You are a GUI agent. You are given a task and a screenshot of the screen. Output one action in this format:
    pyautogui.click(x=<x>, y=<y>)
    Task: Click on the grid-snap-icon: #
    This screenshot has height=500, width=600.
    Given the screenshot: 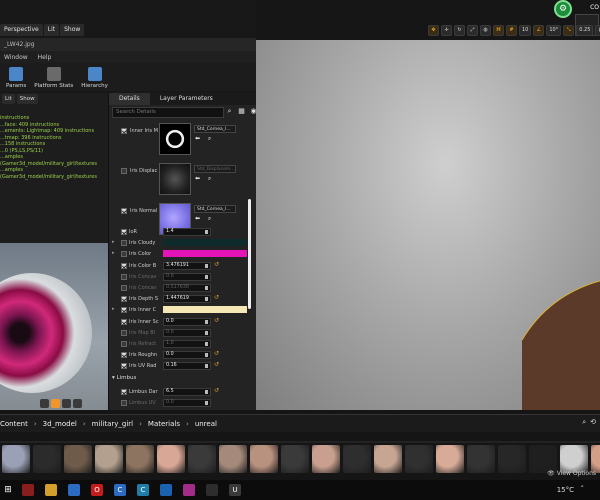 What is the action you would take?
    pyautogui.click(x=511, y=30)
    